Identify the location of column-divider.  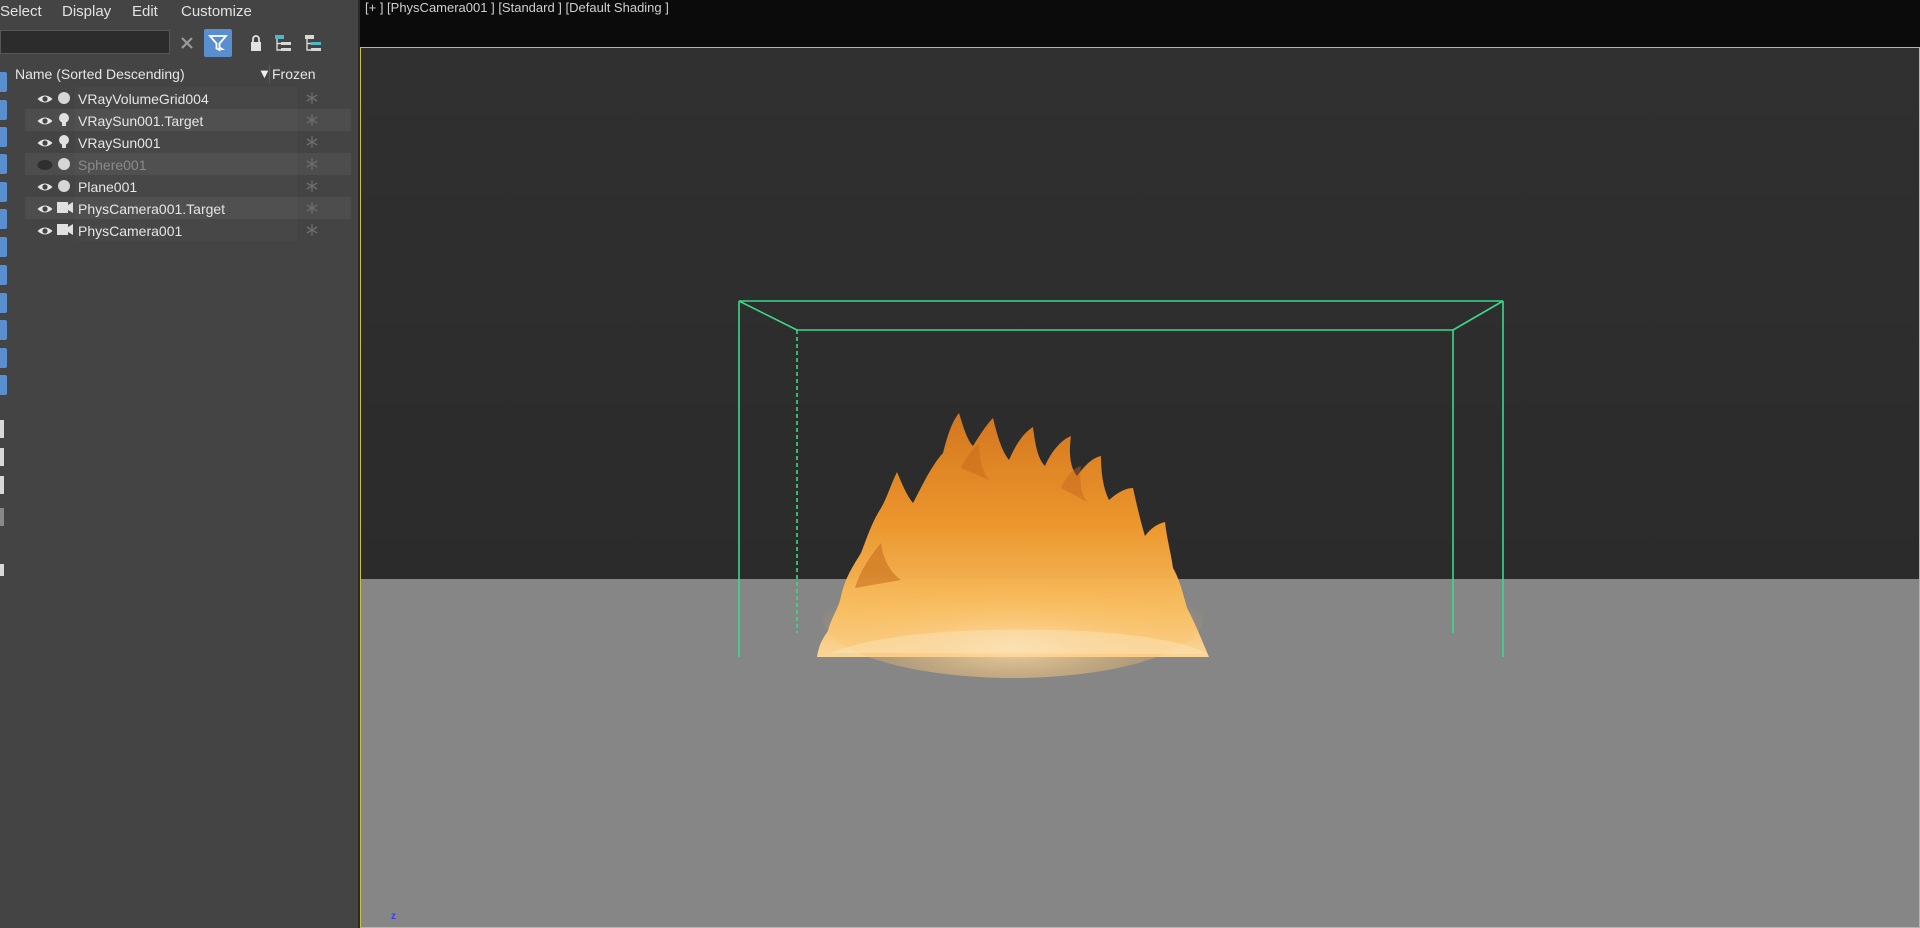
(269, 74).